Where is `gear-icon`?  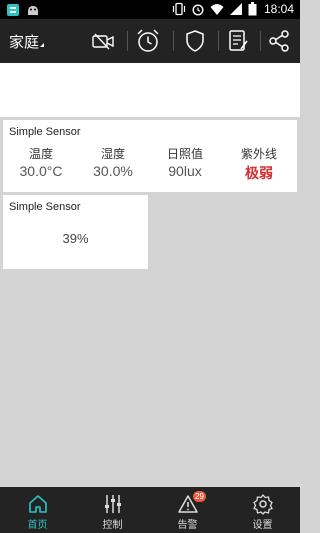 gear-icon is located at coordinates (263, 504).